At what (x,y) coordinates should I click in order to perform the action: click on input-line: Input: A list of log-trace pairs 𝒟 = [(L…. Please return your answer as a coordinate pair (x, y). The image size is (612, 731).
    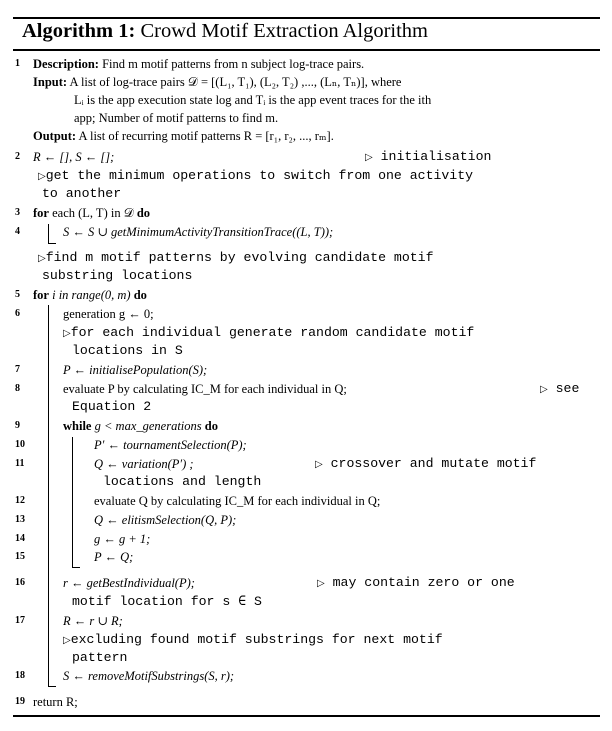
    Looking at the image, I should click on (217, 82).